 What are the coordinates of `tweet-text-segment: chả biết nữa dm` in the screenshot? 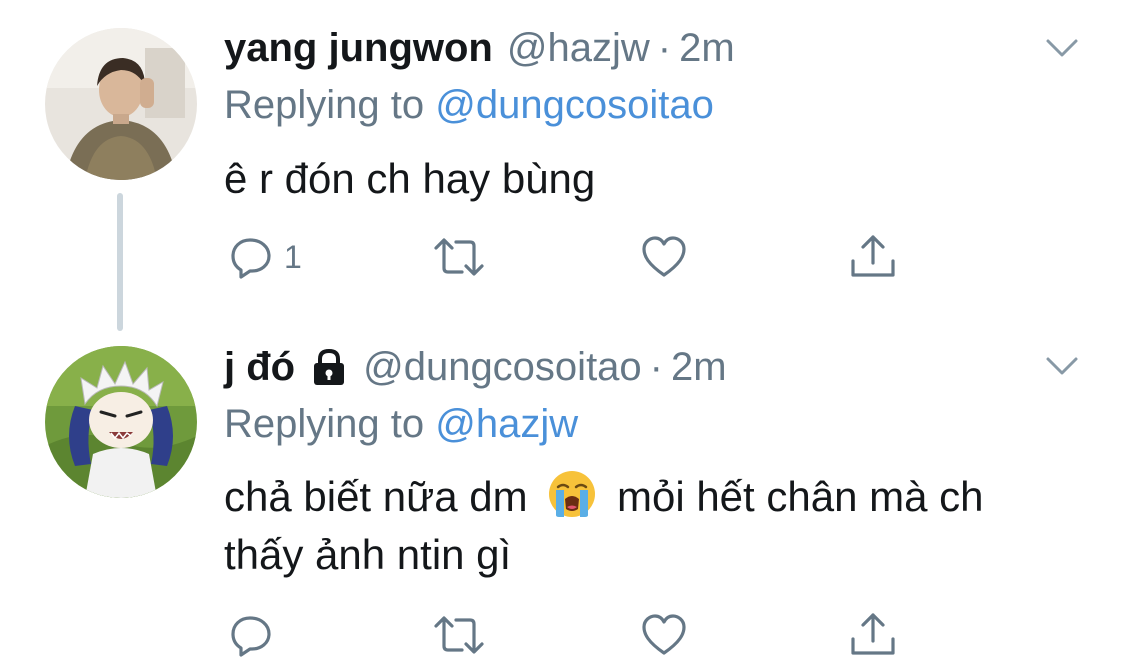 It's located at (376, 496).